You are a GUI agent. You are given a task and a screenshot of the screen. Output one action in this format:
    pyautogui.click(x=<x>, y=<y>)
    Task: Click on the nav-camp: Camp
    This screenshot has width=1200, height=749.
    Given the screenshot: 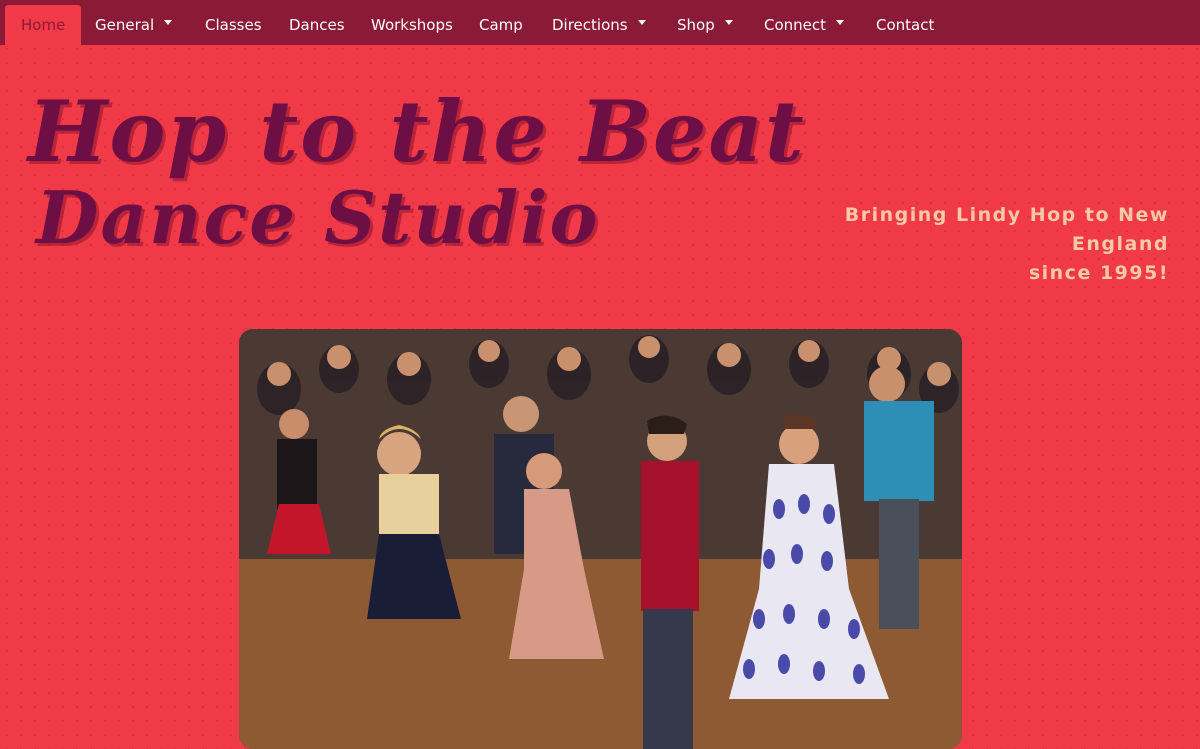 What is the action you would take?
    pyautogui.click(x=501, y=25)
    